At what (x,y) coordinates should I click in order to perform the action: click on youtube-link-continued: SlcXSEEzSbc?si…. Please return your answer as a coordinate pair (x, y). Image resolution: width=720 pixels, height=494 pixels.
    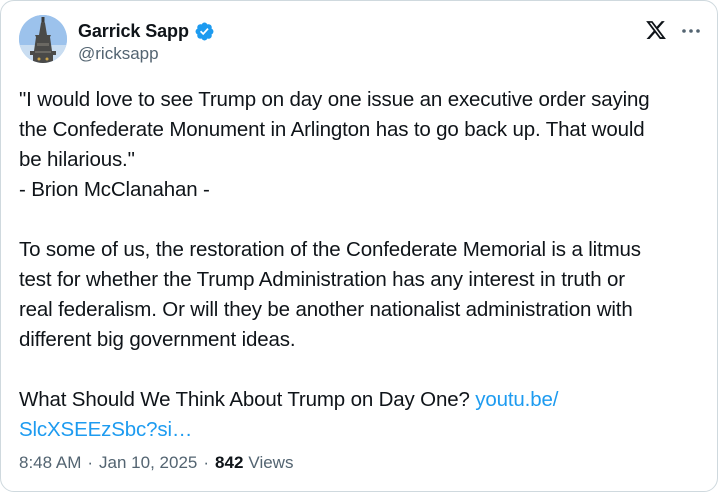
    Looking at the image, I should click on (105, 429).